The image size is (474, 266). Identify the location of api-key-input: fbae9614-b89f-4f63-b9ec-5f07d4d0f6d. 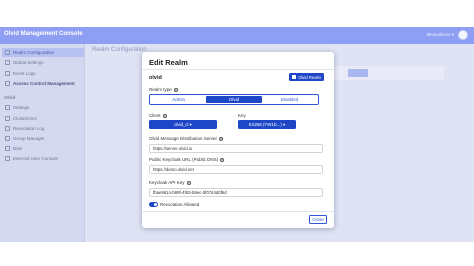
(236, 192).